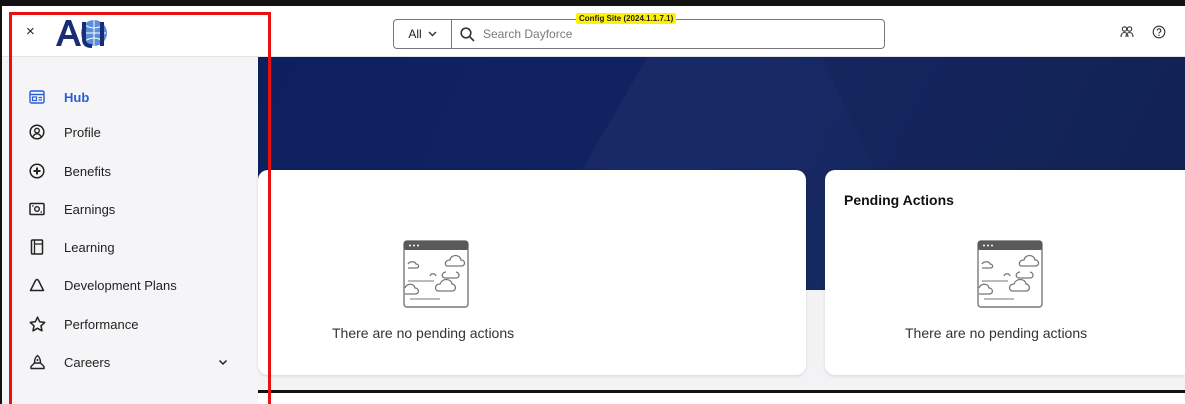 The width and height of the screenshot is (1185, 404). Describe the element at coordinates (467, 34) in the screenshot. I see `search-icon` at that location.